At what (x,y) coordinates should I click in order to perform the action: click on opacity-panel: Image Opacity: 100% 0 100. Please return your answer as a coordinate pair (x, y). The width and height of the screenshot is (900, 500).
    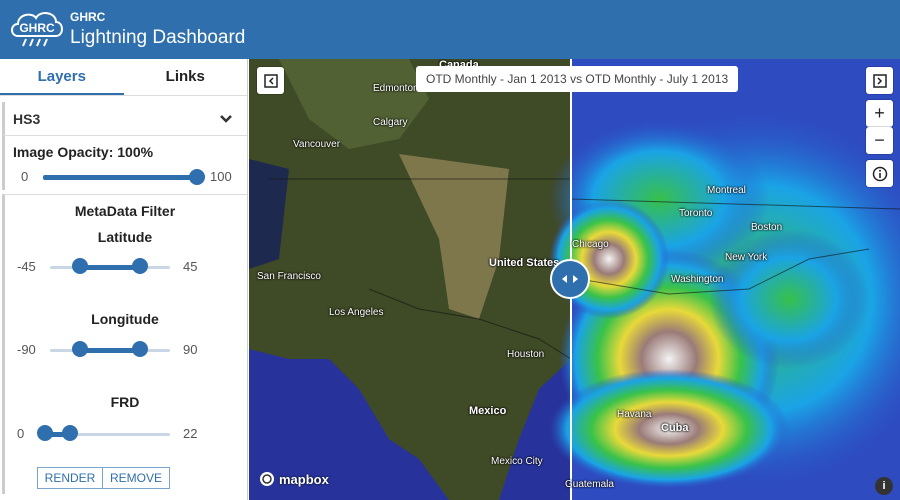
    Looking at the image, I should click on (124, 163).